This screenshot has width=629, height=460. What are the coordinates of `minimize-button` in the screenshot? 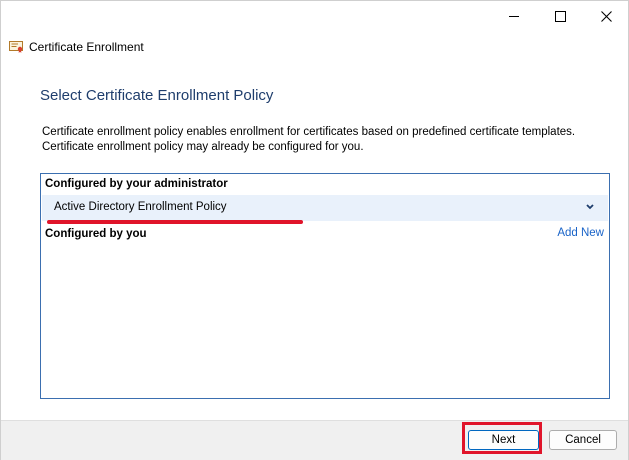 It's located at (514, 16).